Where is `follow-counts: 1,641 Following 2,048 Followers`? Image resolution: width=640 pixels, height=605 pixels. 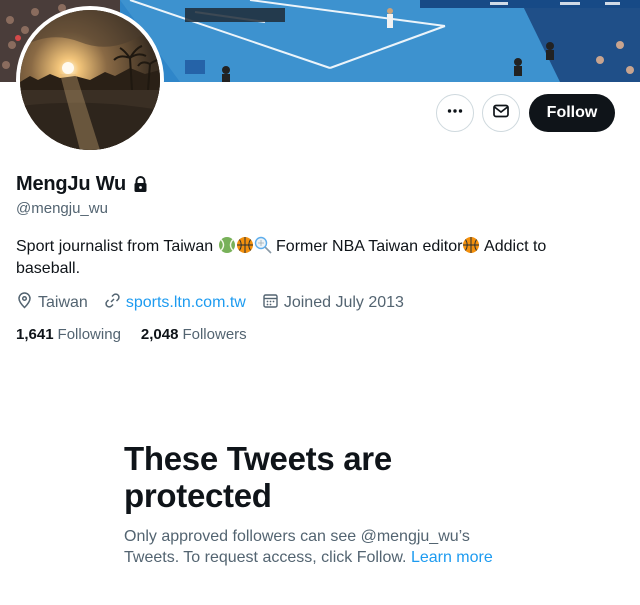 follow-counts: 1,641 Following 2,048 Followers is located at coordinates (141, 334).